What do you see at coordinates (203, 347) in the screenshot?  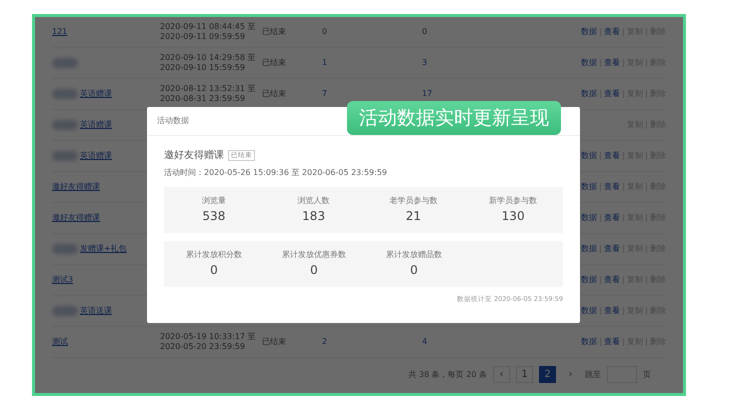 I see `time-end: 2020-05-20 23:59:59` at bounding box center [203, 347].